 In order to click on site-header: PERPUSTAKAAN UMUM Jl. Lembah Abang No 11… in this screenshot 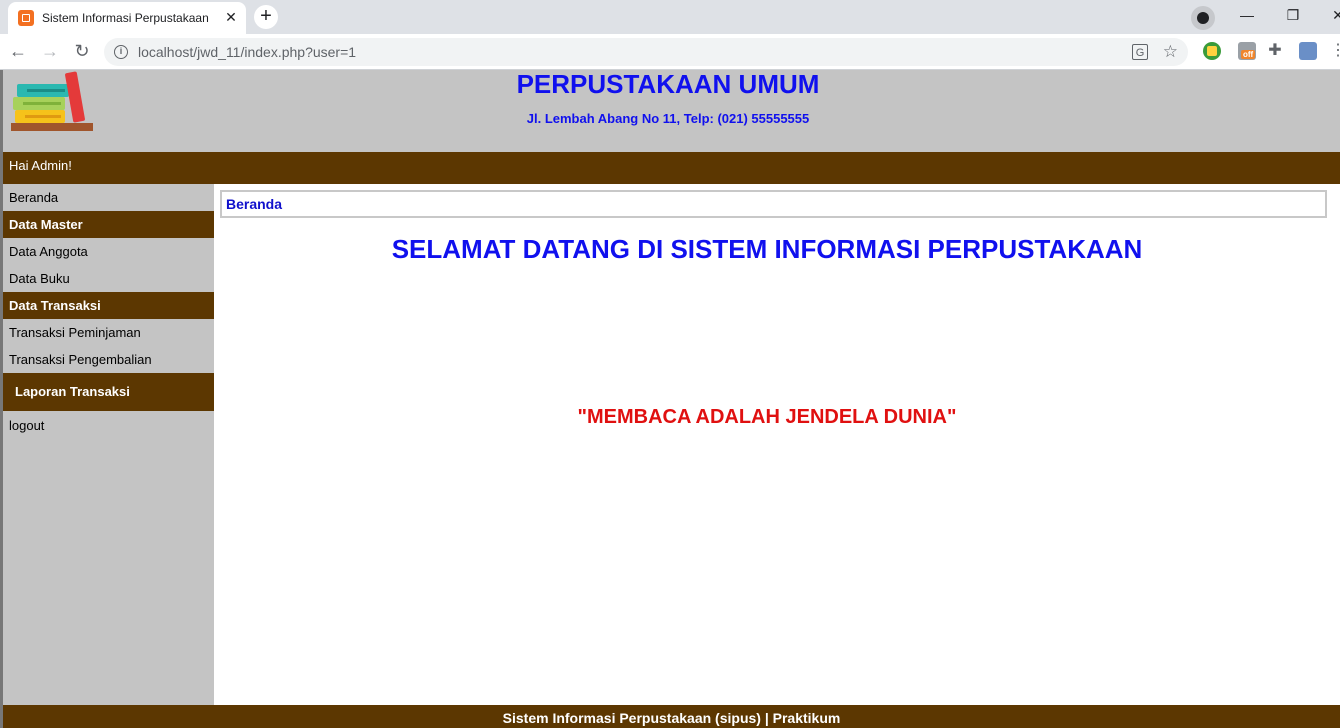, I will do `click(671, 111)`.